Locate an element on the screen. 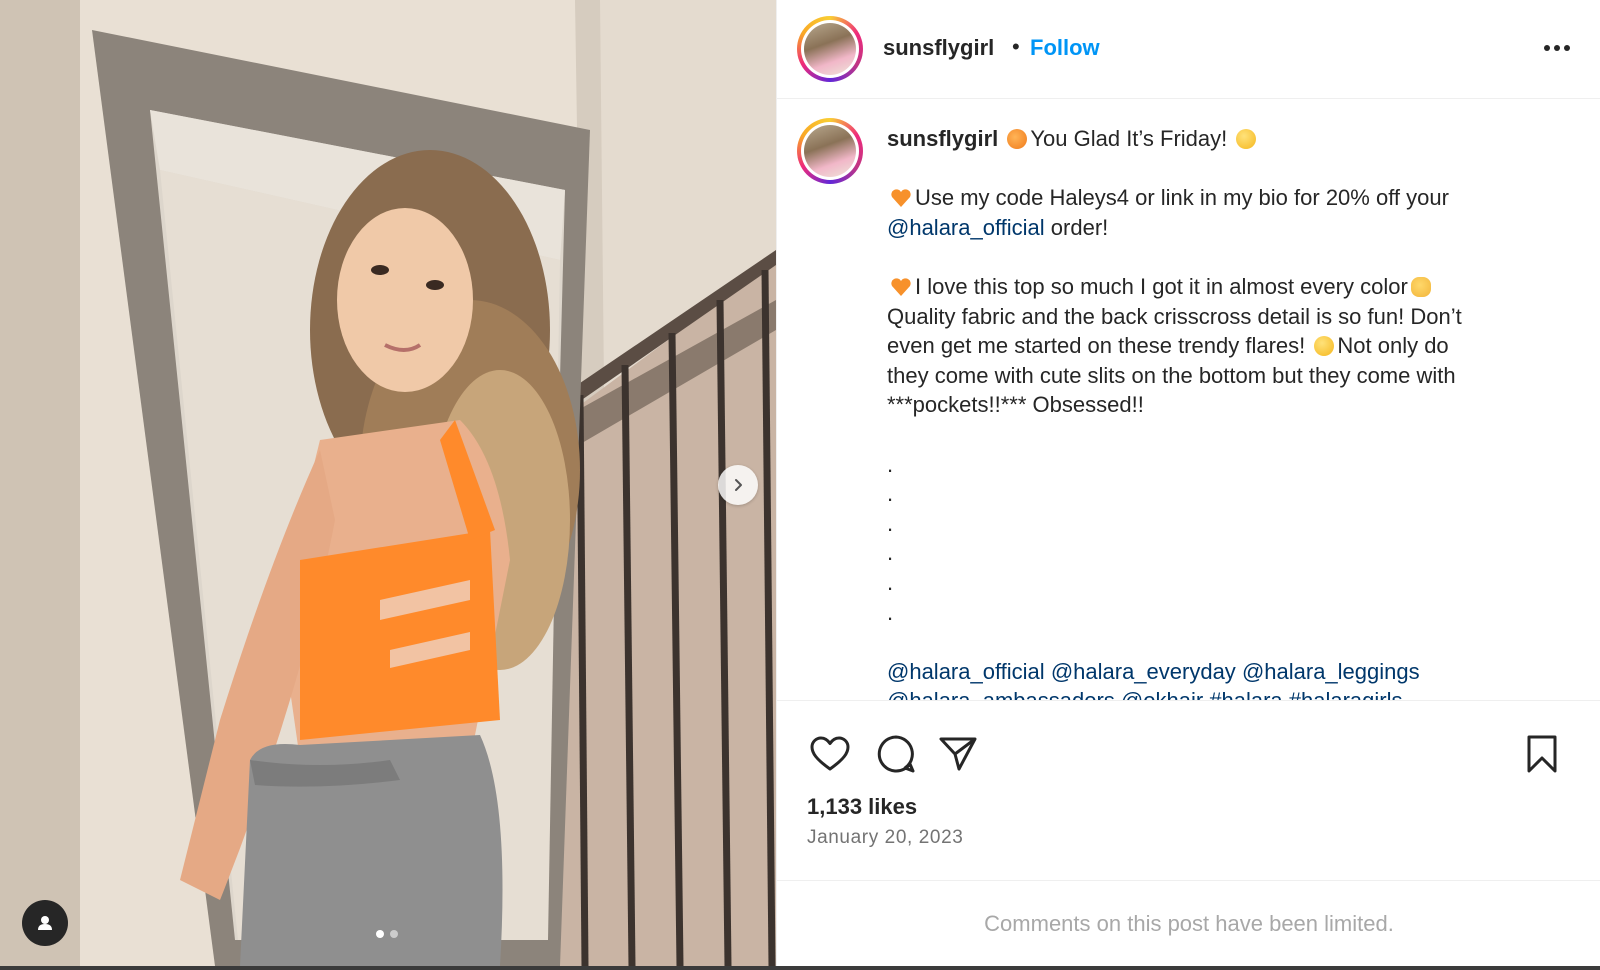  review-line-5: ***pockets!!*** Obsessed!! is located at coordinates (1015, 405).